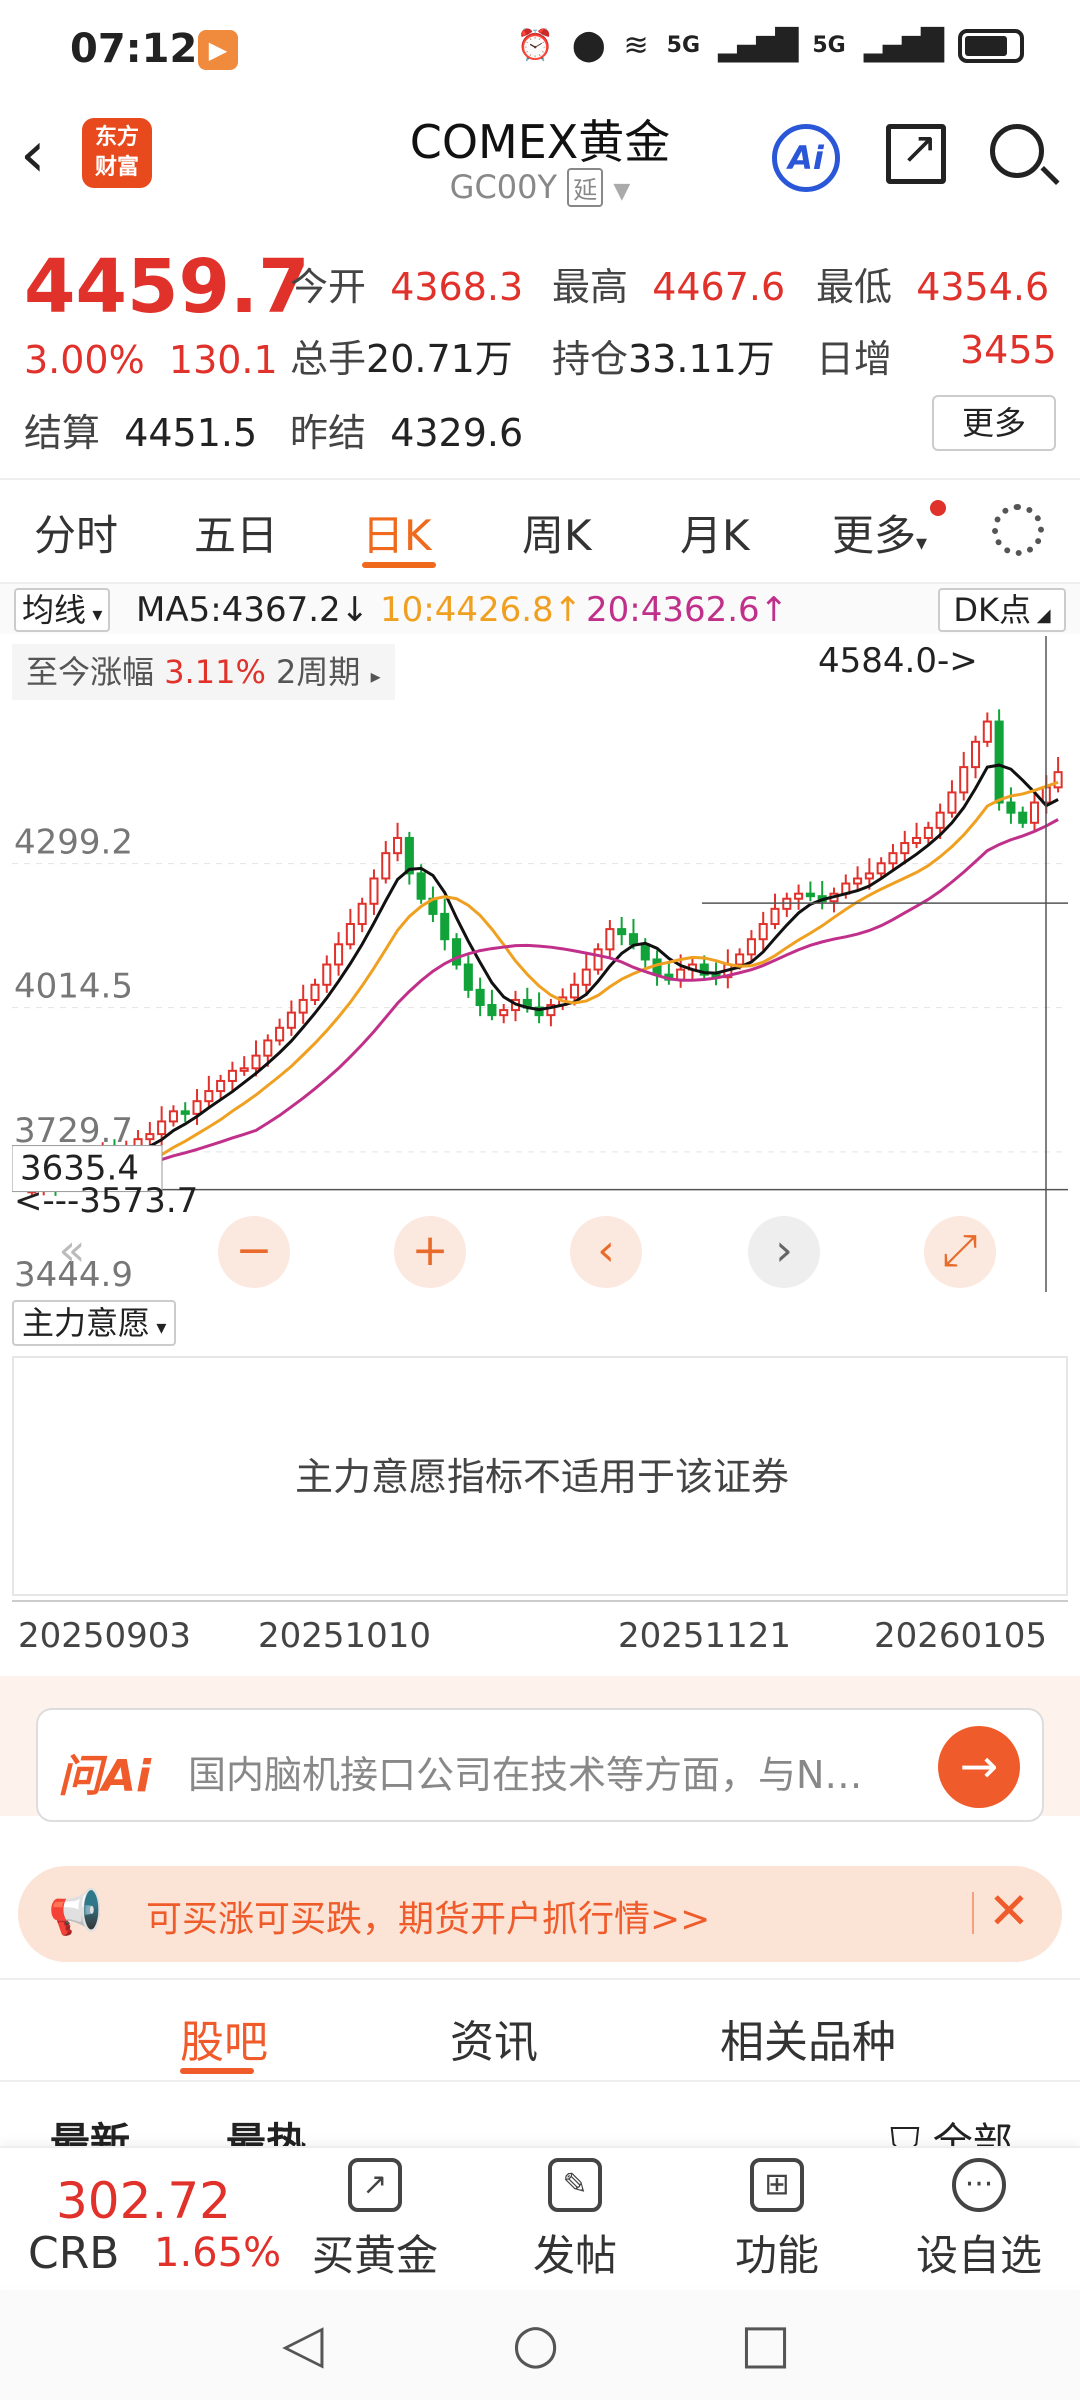 The image size is (1080, 2400). Describe the element at coordinates (777, 2220) in the screenshot. I see `functions-button: ⊞ 功能` at that location.